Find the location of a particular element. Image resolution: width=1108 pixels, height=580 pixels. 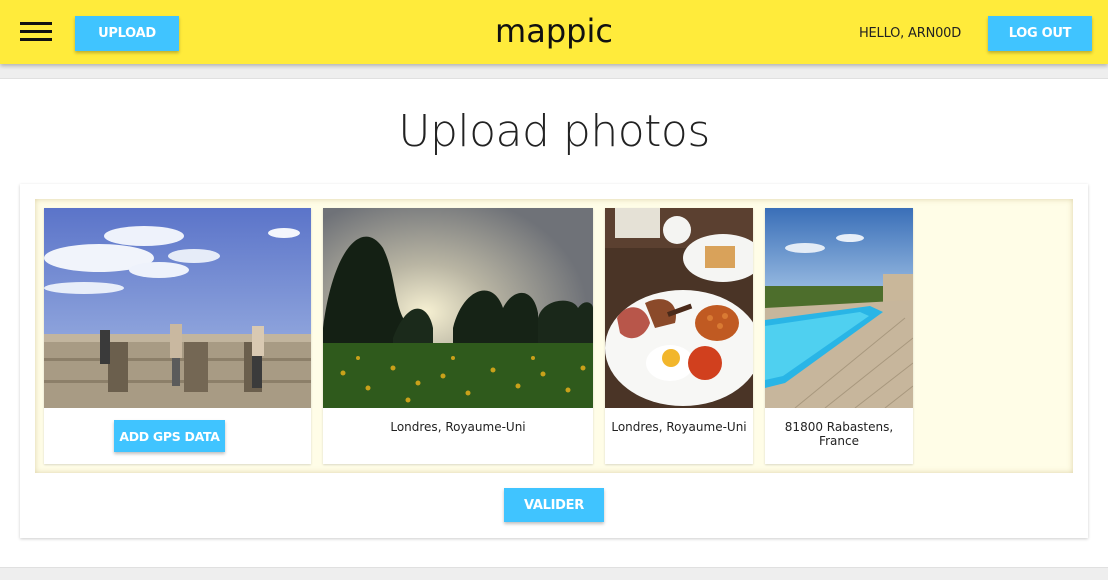

photo-card: 81800 Rabastens, France is located at coordinates (839, 336).